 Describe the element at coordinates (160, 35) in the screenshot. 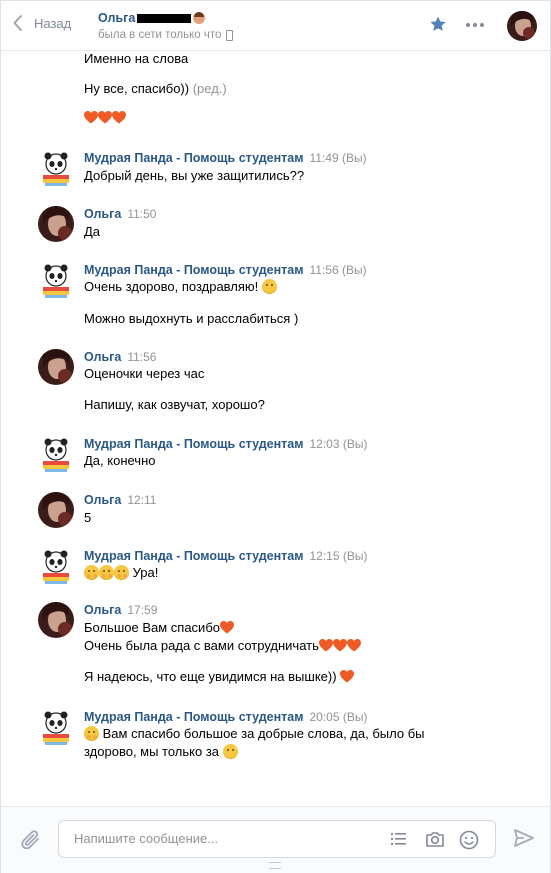

I see `peer-status: была в сети только что` at that location.